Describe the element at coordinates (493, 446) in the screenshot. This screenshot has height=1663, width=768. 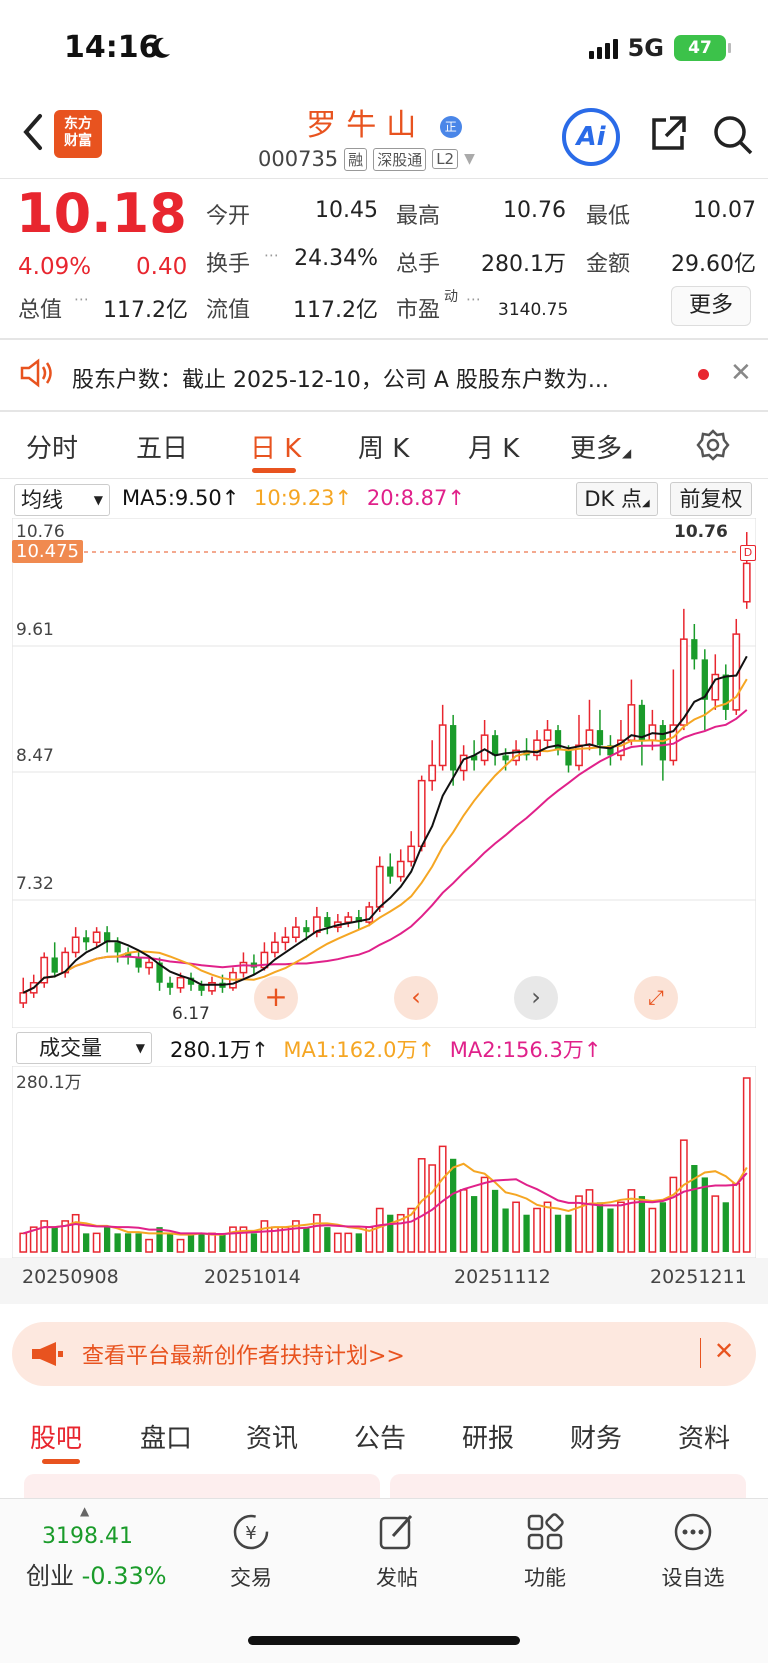
I see `tab-monthly-k: 月 K` at that location.